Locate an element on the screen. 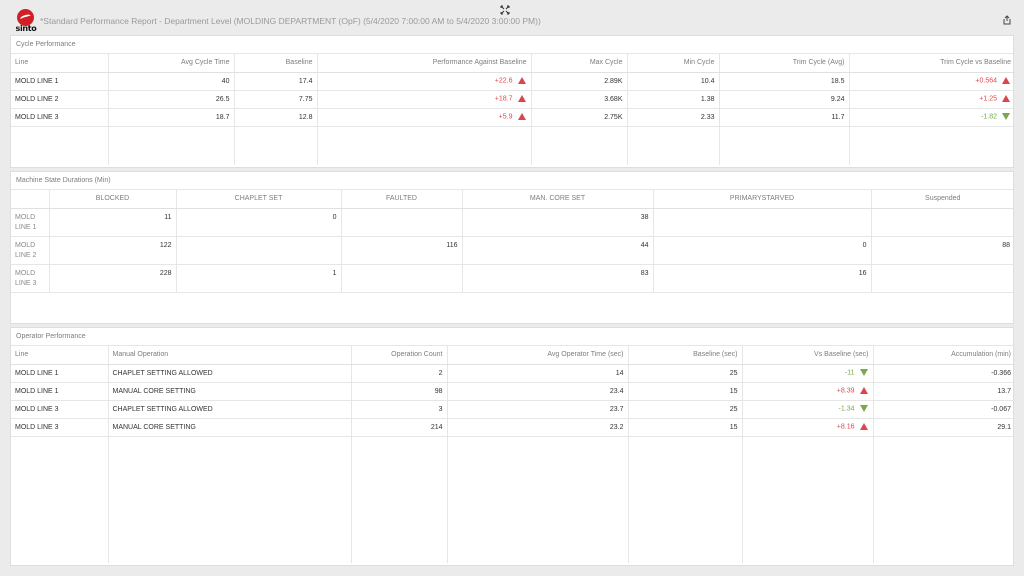 The image size is (1024, 576). cell-count: 2 is located at coordinates (398, 373).